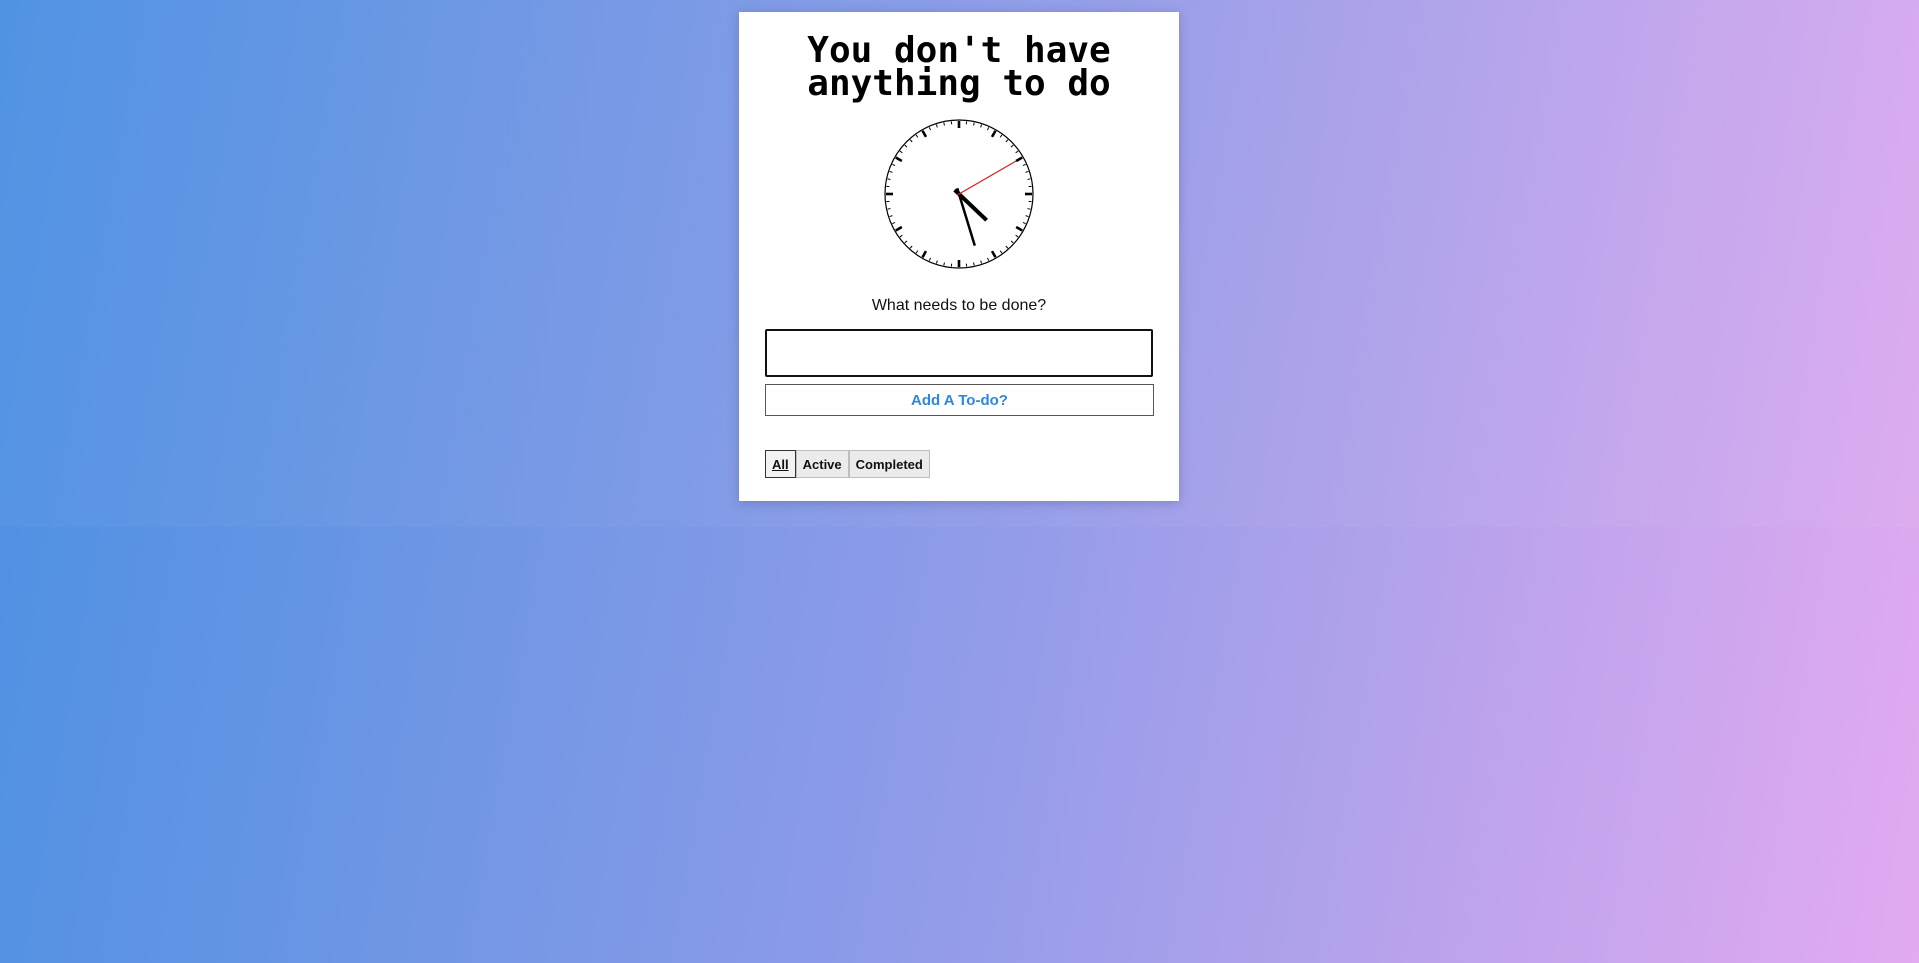 The image size is (1919, 963). What do you see at coordinates (822, 464) in the screenshot?
I see `filter-active-button: Active` at bounding box center [822, 464].